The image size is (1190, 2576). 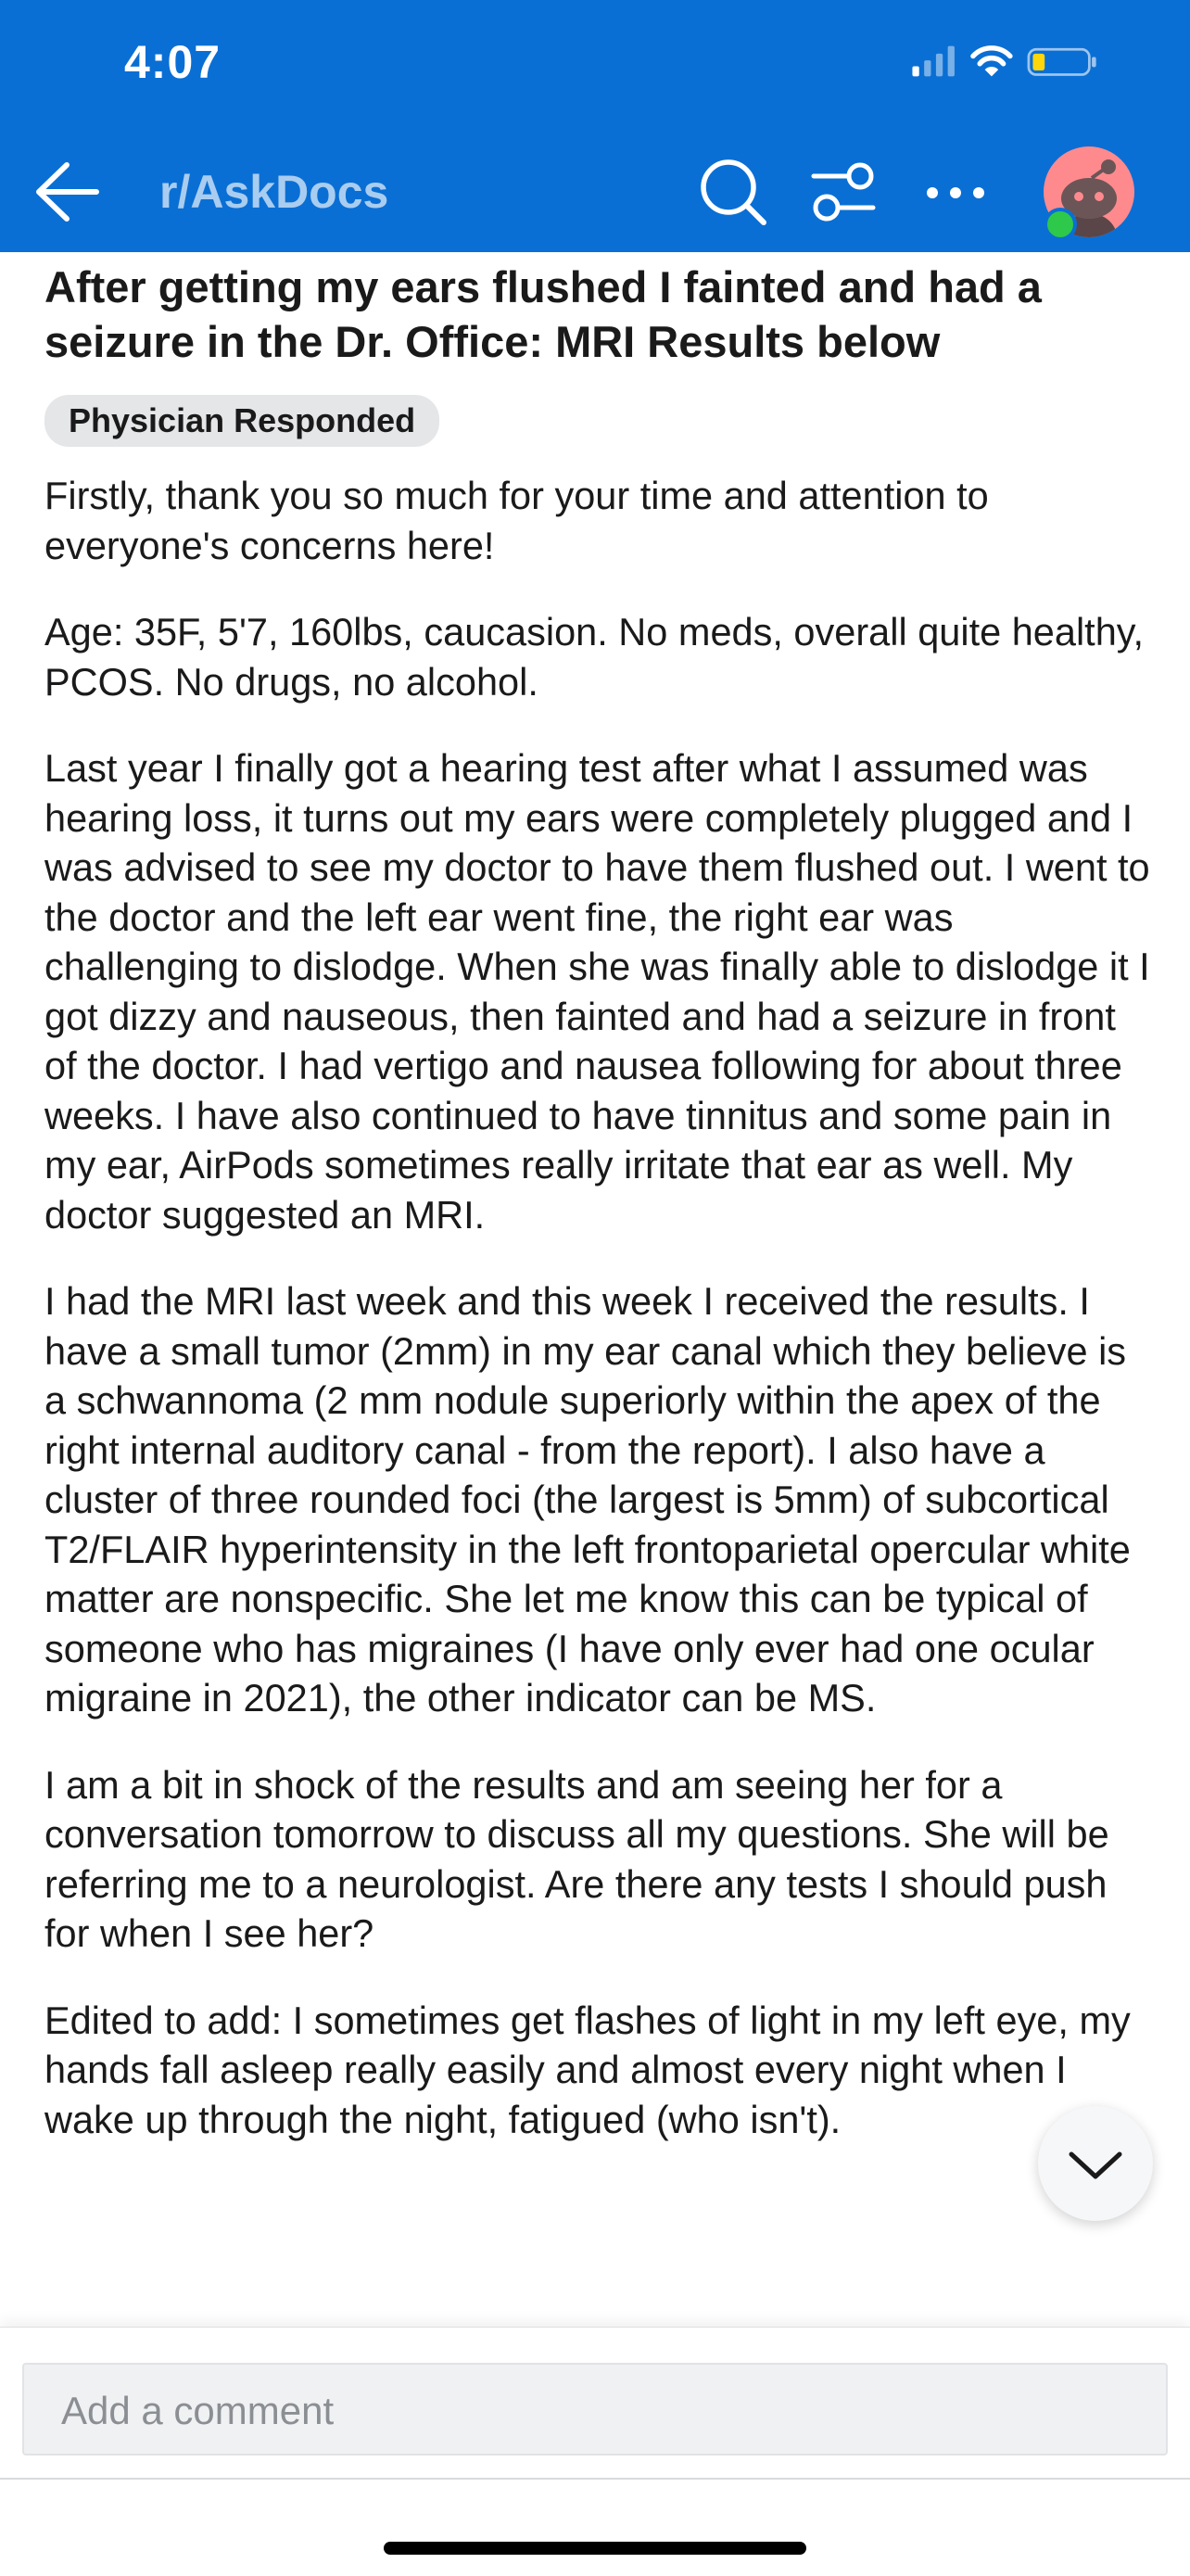 What do you see at coordinates (1060, 224) in the screenshot?
I see `online-status-dot` at bounding box center [1060, 224].